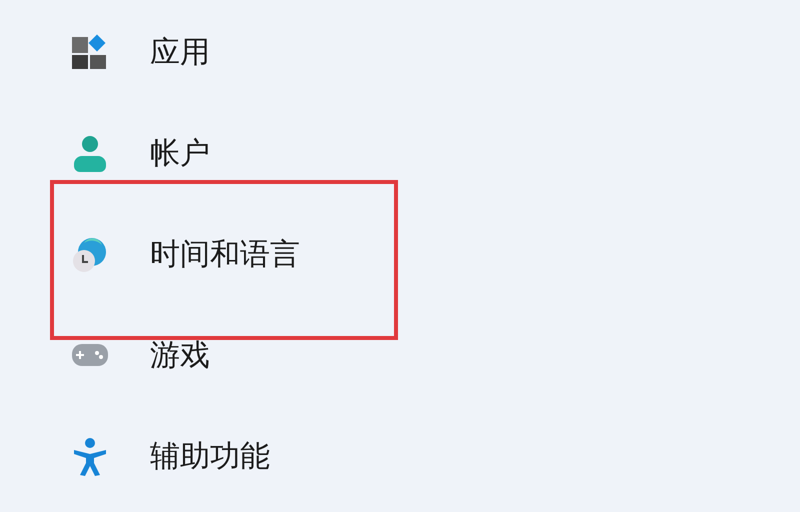 This screenshot has width=800, height=512. I want to click on nav-item: 辅助功能, so click(210, 456).